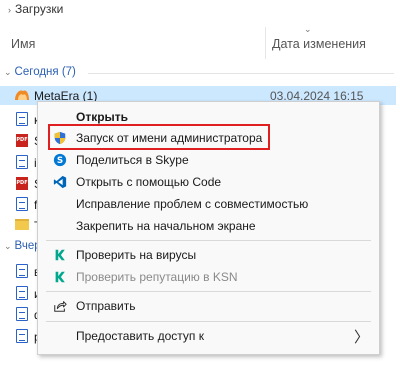 This screenshot has width=400, height=366. I want to click on highlight-annotation, so click(159, 137).